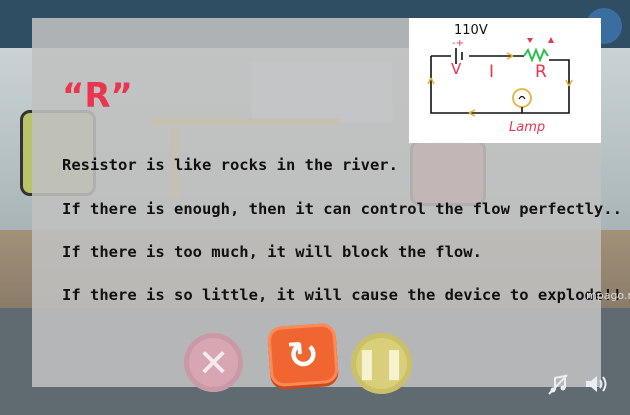  I want to click on close-icon: ✕, so click(213, 362).